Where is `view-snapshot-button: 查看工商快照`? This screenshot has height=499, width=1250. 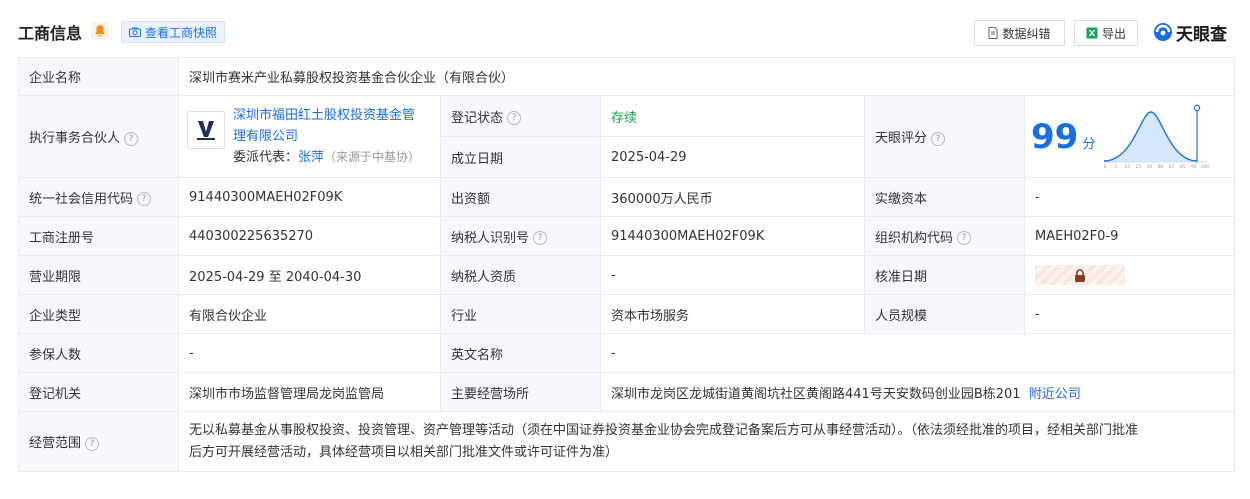 view-snapshot-button: 查看工商快照 is located at coordinates (173, 32).